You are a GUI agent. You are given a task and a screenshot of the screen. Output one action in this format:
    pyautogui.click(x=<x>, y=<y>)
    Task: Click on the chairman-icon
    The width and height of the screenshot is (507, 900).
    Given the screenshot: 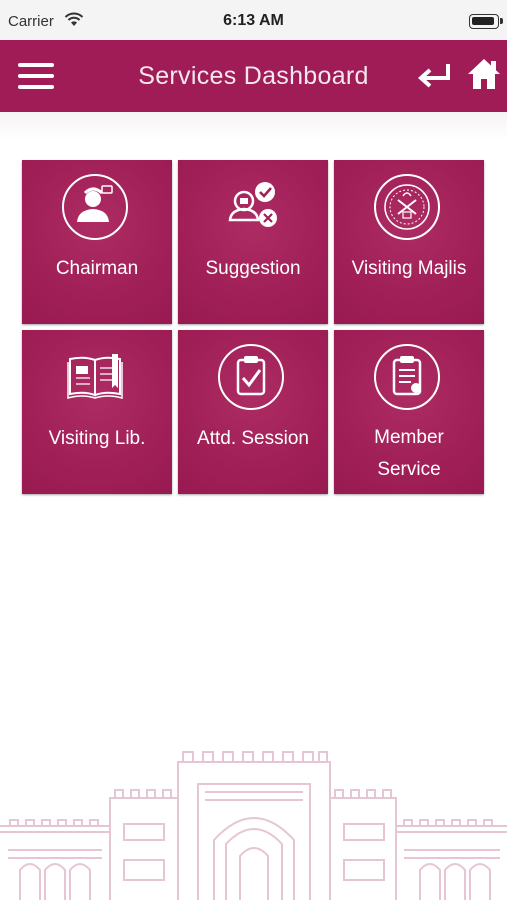 What is the action you would take?
    pyautogui.click(x=95, y=207)
    